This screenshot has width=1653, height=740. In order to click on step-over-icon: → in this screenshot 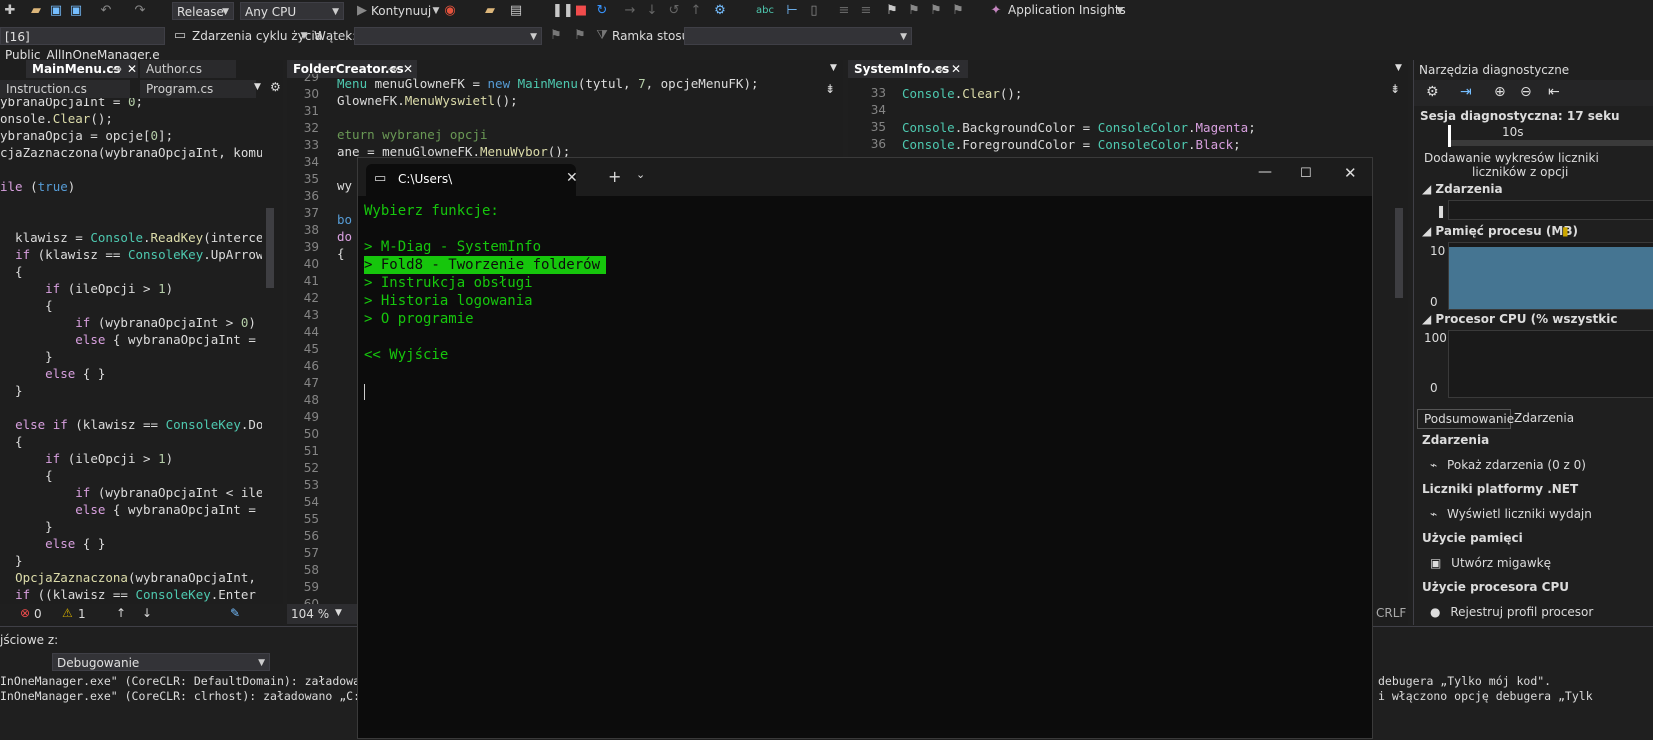, I will do `click(630, 11)`.